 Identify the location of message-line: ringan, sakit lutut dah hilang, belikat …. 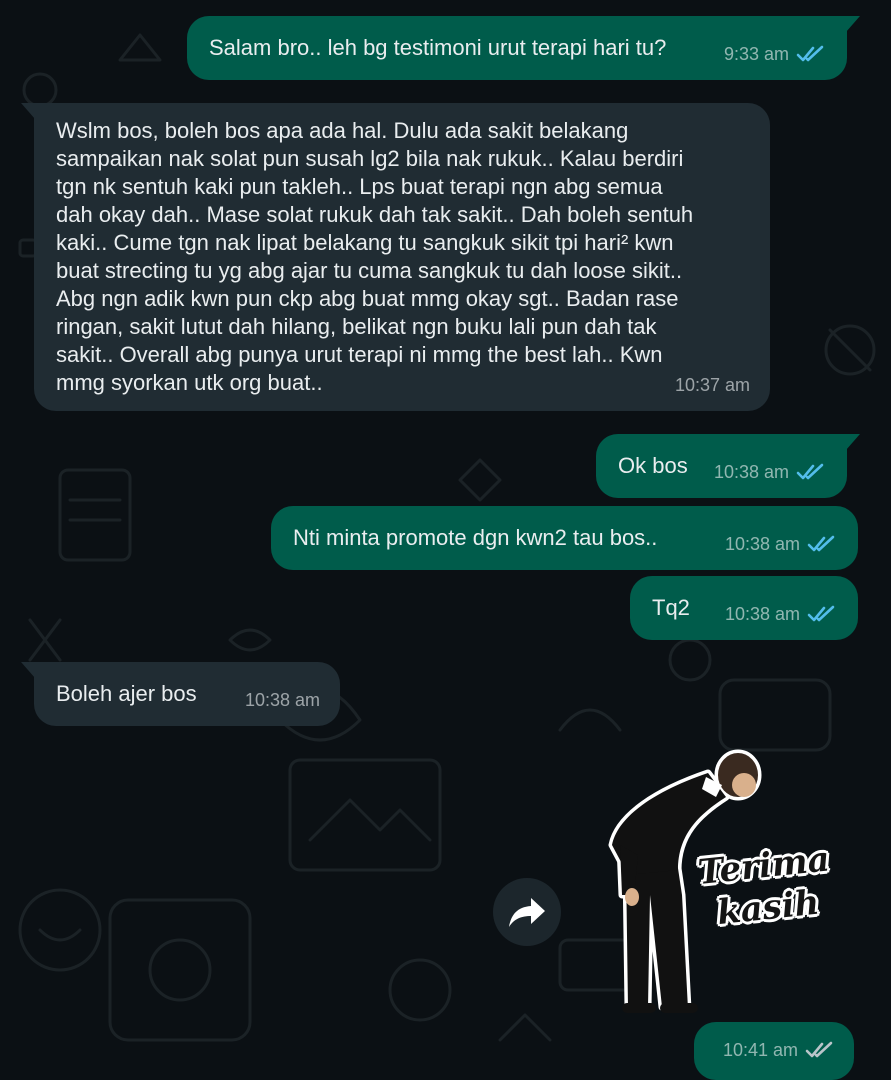
(356, 326).